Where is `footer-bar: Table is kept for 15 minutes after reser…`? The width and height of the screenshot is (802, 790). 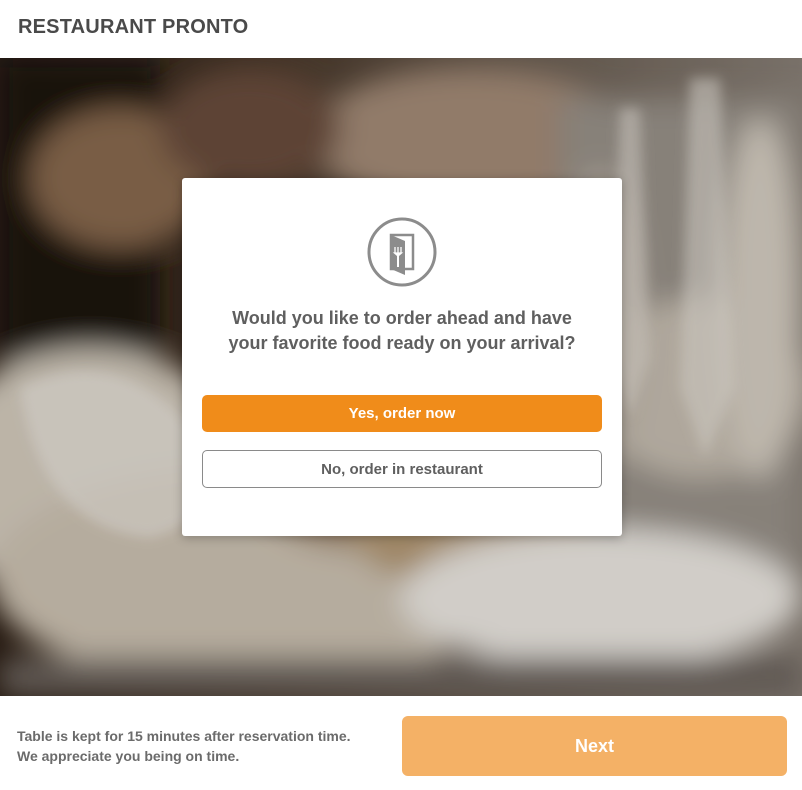 footer-bar: Table is kept for 15 minutes after reser… is located at coordinates (401, 743).